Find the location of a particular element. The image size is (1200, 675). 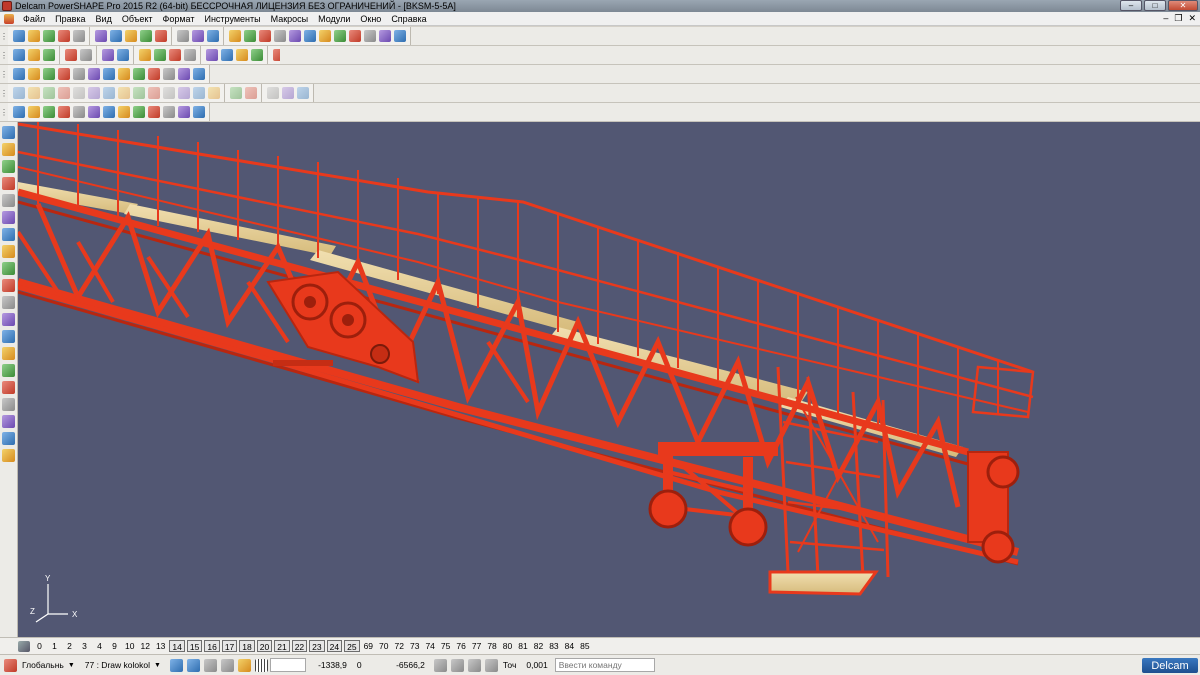

blend-icon is located at coordinates (123, 93).